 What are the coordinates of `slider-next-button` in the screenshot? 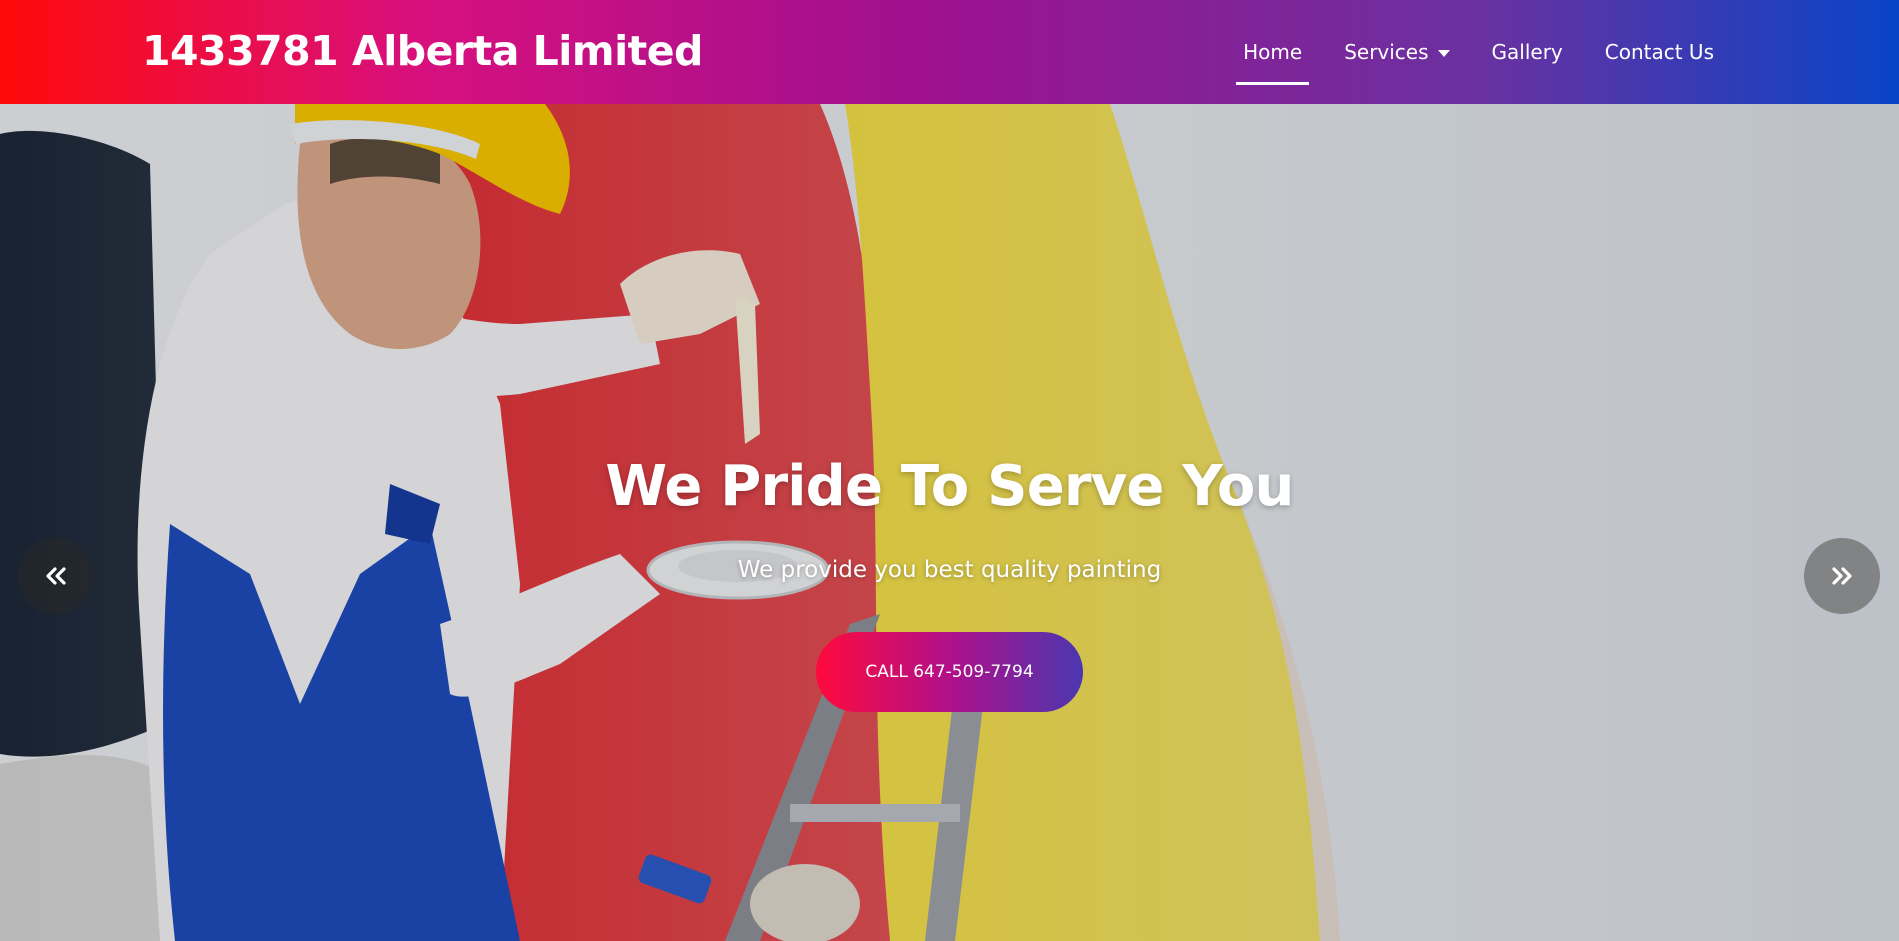 It's located at (1842, 576).